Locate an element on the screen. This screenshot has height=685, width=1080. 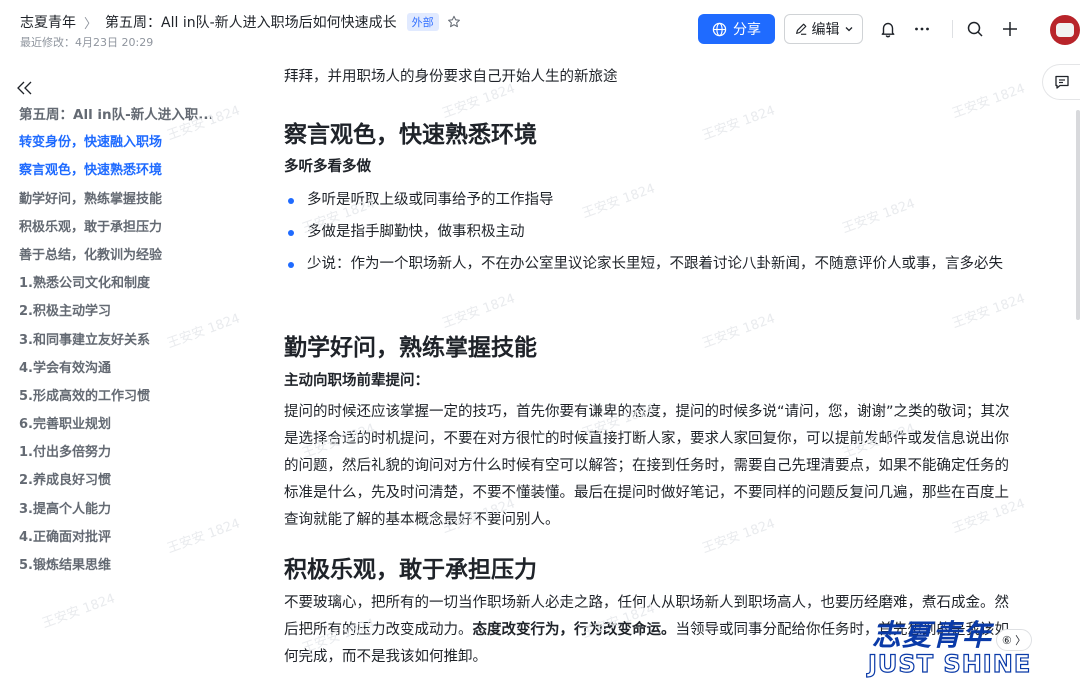
toc-item: 3.和同事建立友好关系 is located at coordinates (116, 346).